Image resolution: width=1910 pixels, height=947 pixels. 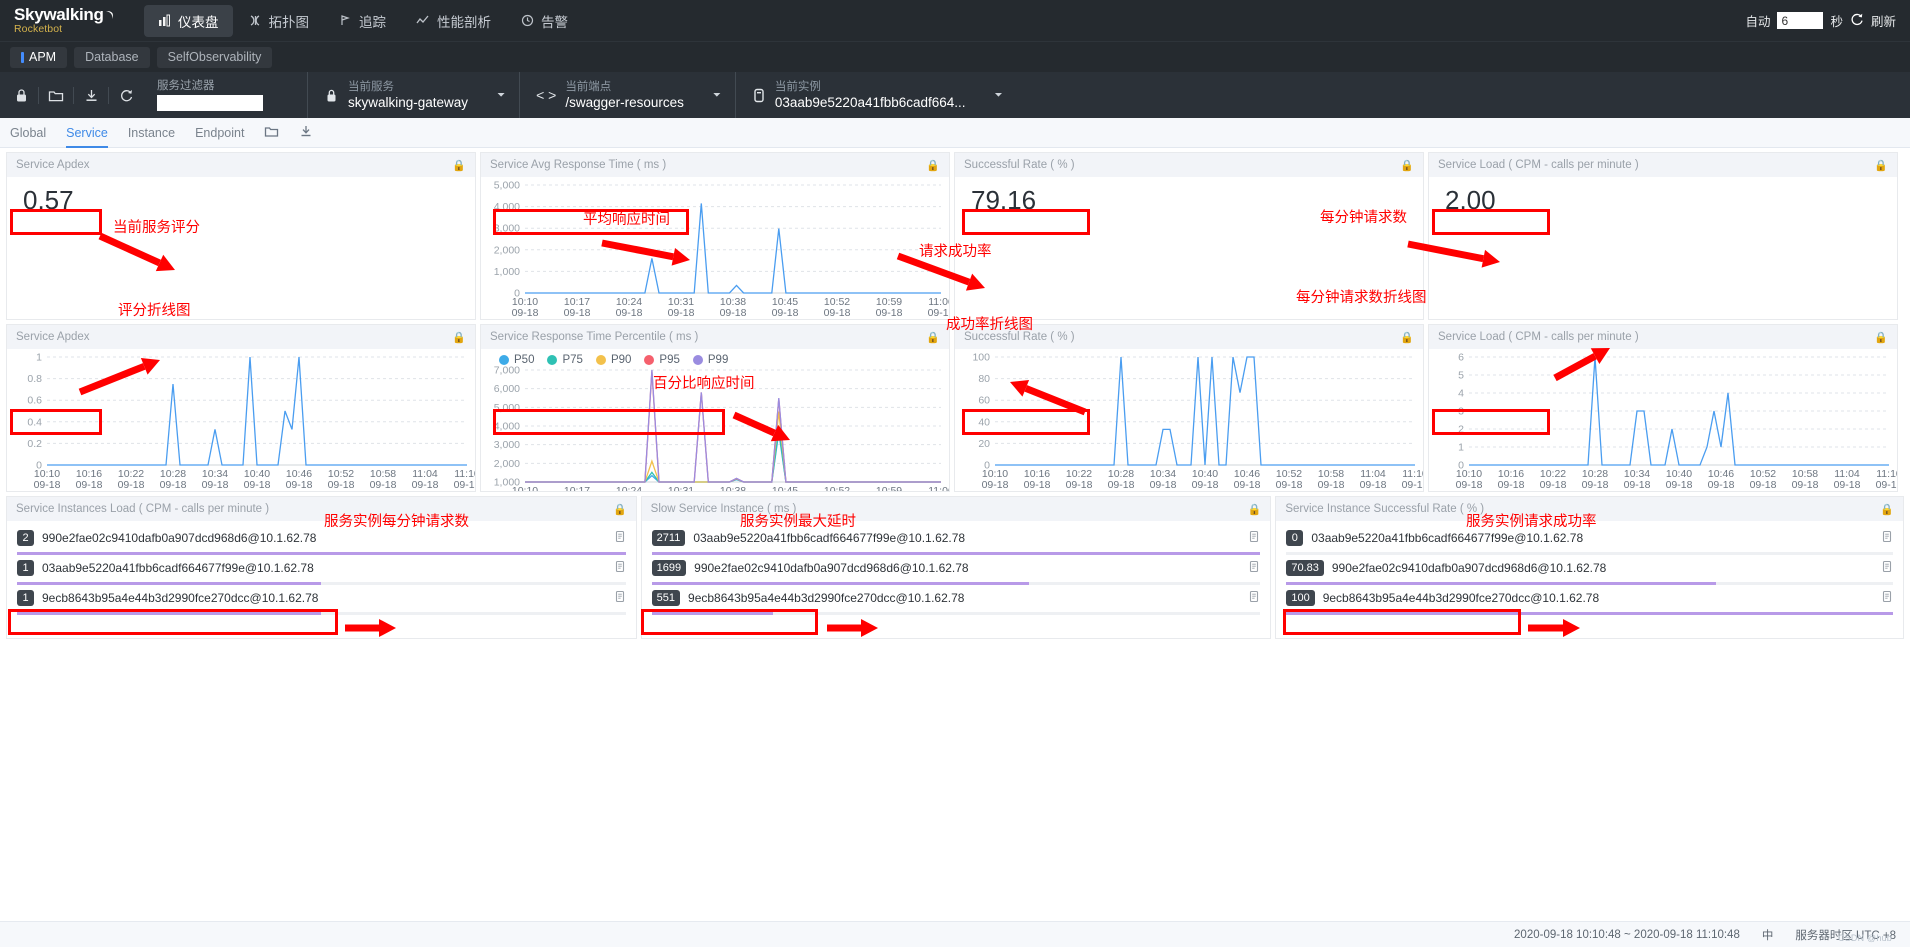 I want to click on svg-text: 6, so click(x=1461, y=358).